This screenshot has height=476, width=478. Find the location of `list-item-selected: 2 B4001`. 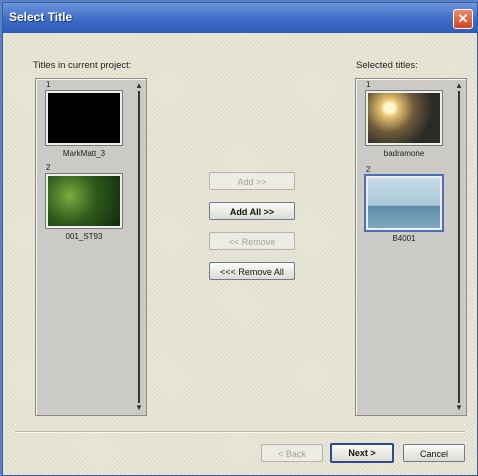

list-item-selected: 2 B4001 is located at coordinates (404, 204).